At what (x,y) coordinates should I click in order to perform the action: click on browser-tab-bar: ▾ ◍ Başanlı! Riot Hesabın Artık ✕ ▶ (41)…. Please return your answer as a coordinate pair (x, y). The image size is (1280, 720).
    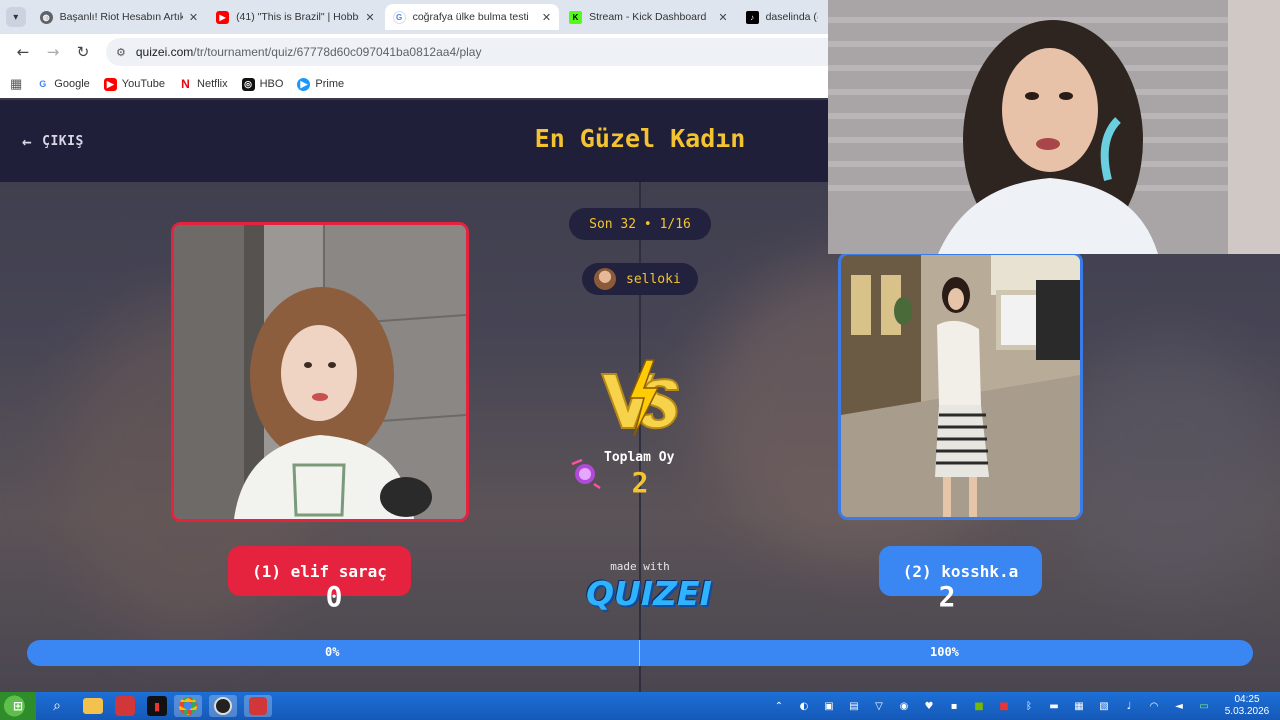
    Looking at the image, I should click on (414, 17).